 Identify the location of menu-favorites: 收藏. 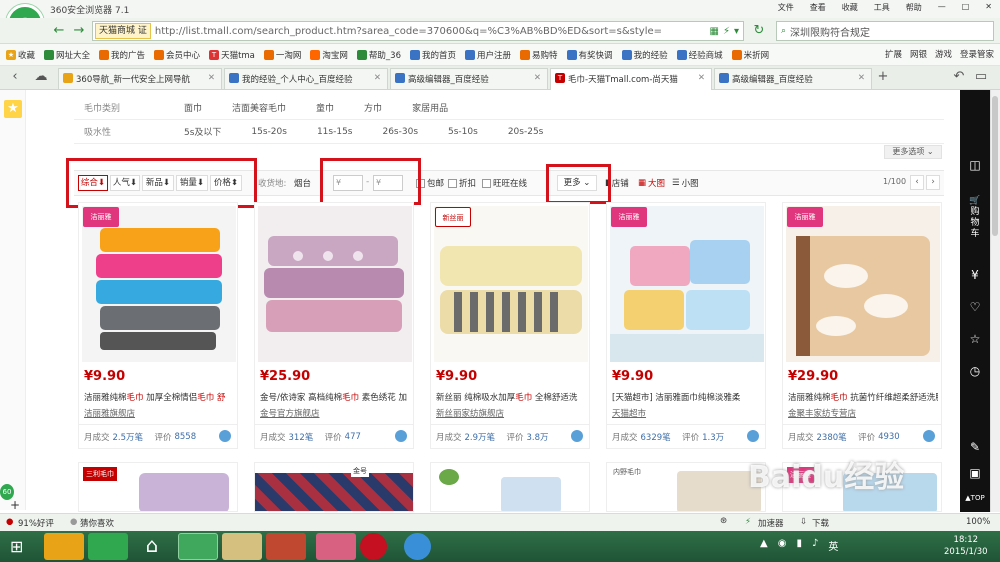
(850, 7).